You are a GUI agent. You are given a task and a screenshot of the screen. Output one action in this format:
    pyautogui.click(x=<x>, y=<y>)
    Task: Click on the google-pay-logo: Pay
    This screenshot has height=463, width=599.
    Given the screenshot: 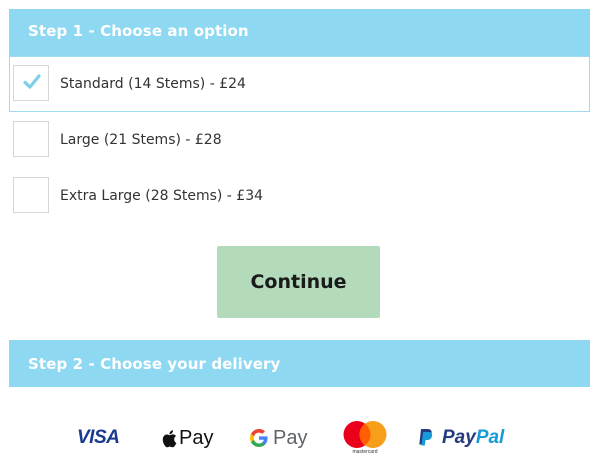 What is the action you would take?
    pyautogui.click(x=278, y=438)
    